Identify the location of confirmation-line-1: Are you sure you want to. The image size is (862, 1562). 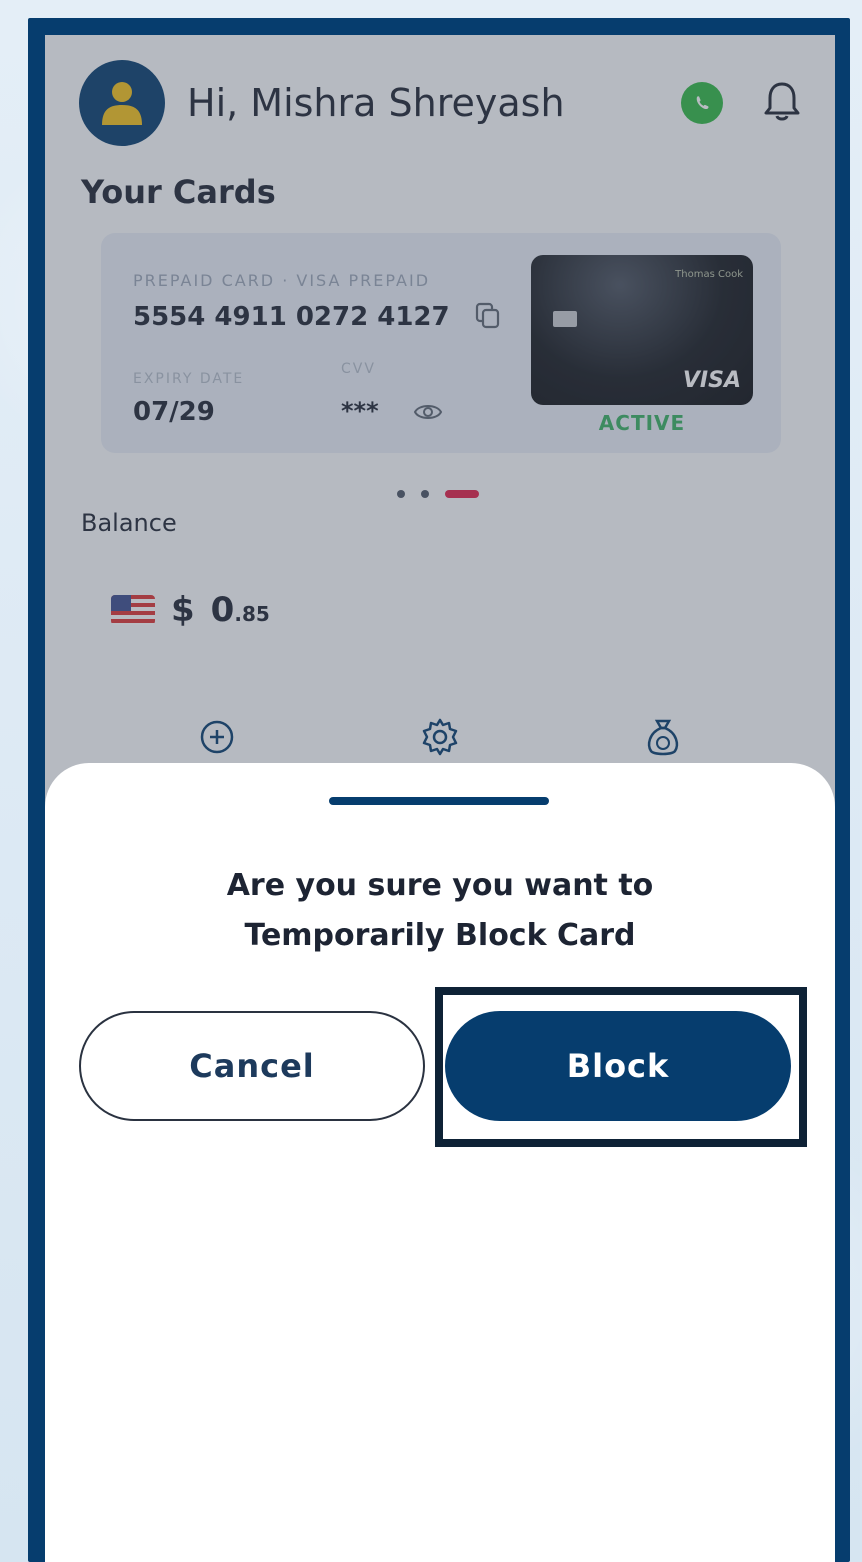
(440, 885).